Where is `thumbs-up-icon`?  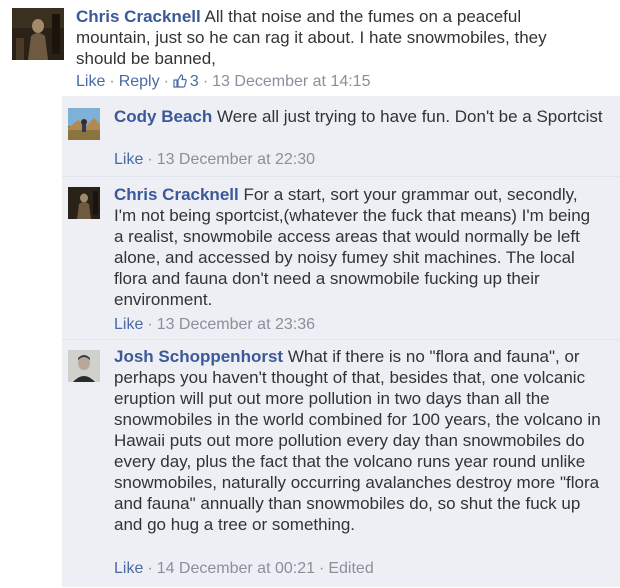 thumbs-up-icon is located at coordinates (180, 81).